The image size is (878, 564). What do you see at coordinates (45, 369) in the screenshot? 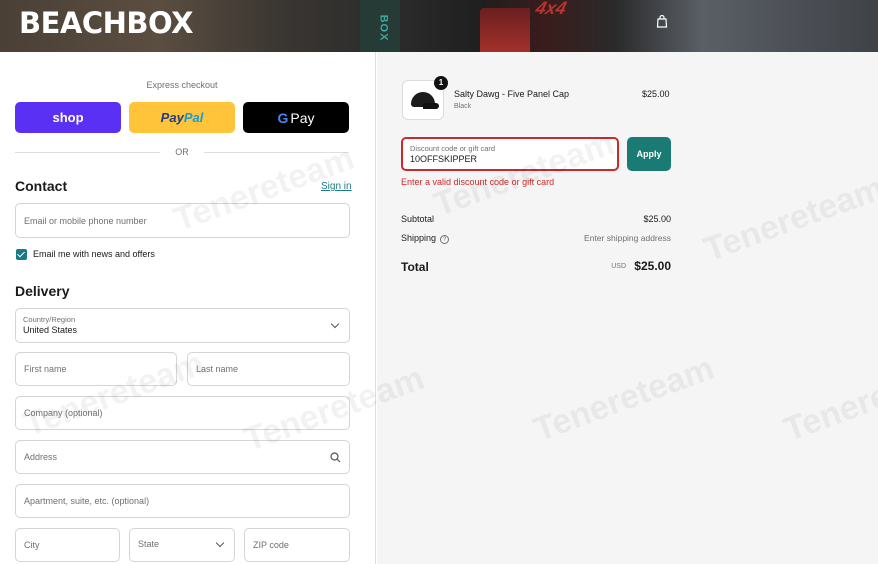
I see `first-name-placeholder: First name` at bounding box center [45, 369].